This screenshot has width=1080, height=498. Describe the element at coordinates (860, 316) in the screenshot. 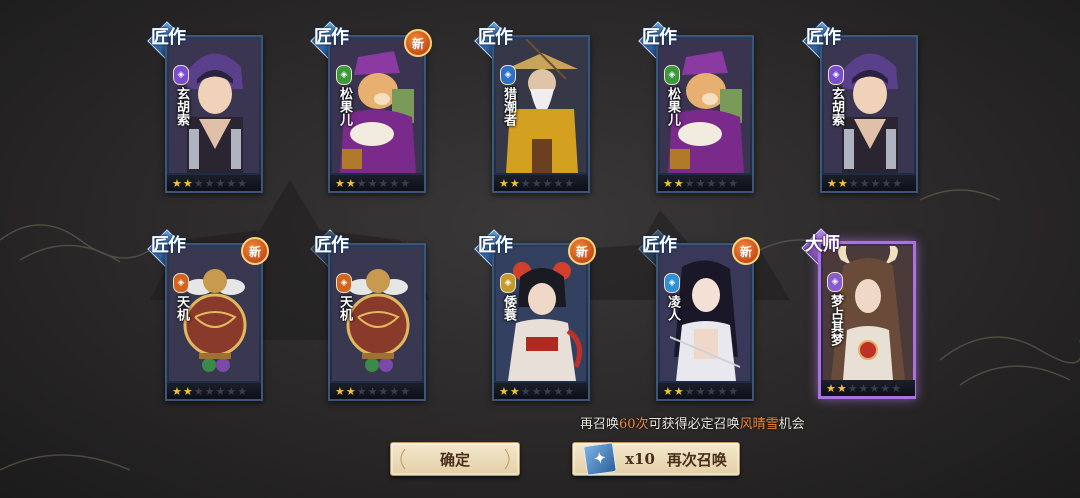

I see `hero-card: 大师 ◈ 梦占其梦 ★ ★ ★ ★ ★ ★ ★` at that location.